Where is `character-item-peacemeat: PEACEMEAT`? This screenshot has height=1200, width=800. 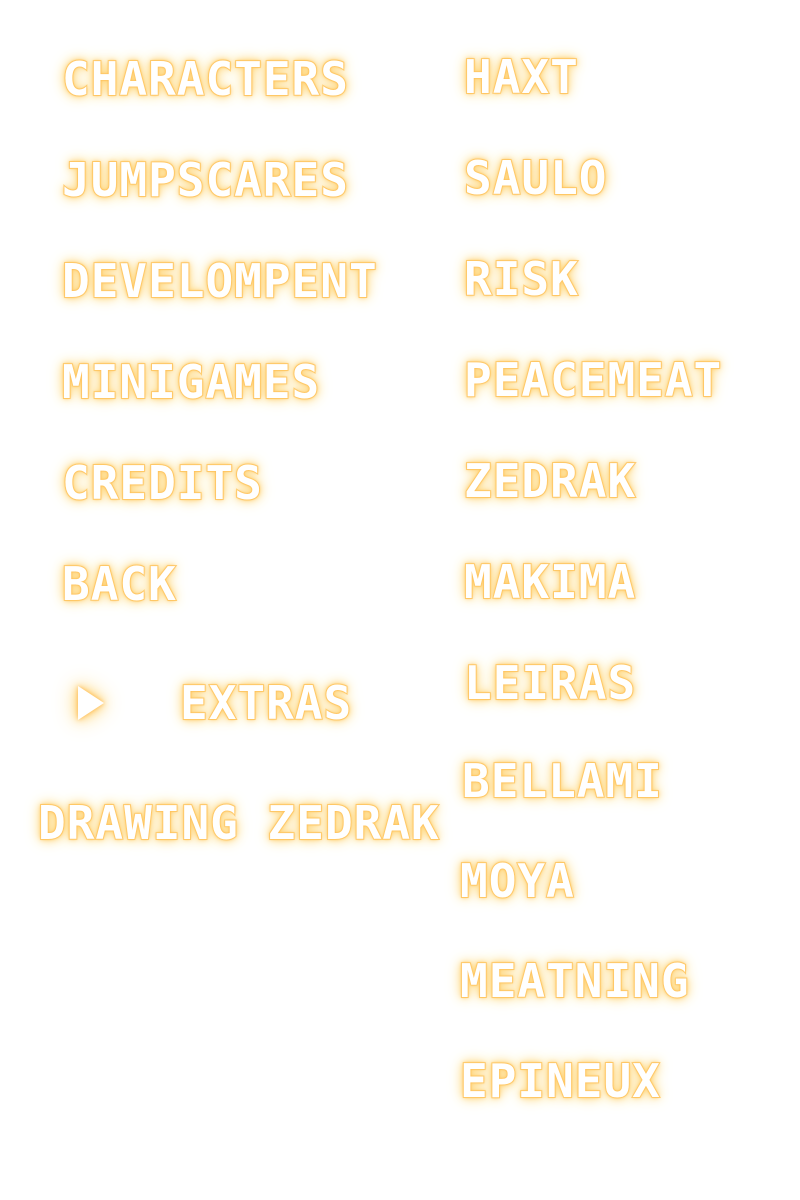 character-item-peacemeat: PEACEMEAT is located at coordinates (592, 380).